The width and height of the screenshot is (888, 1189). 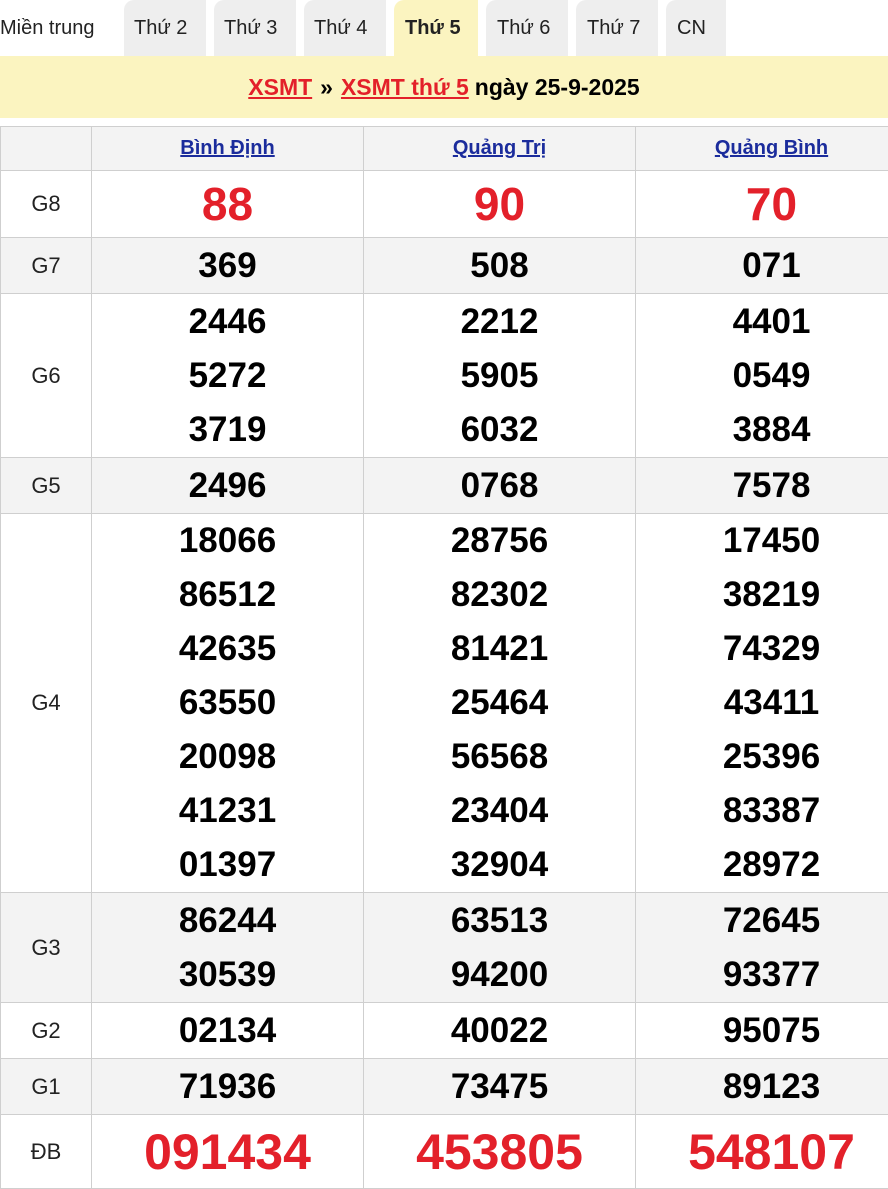 I want to click on tab-label: Miền trung, so click(x=47, y=28).